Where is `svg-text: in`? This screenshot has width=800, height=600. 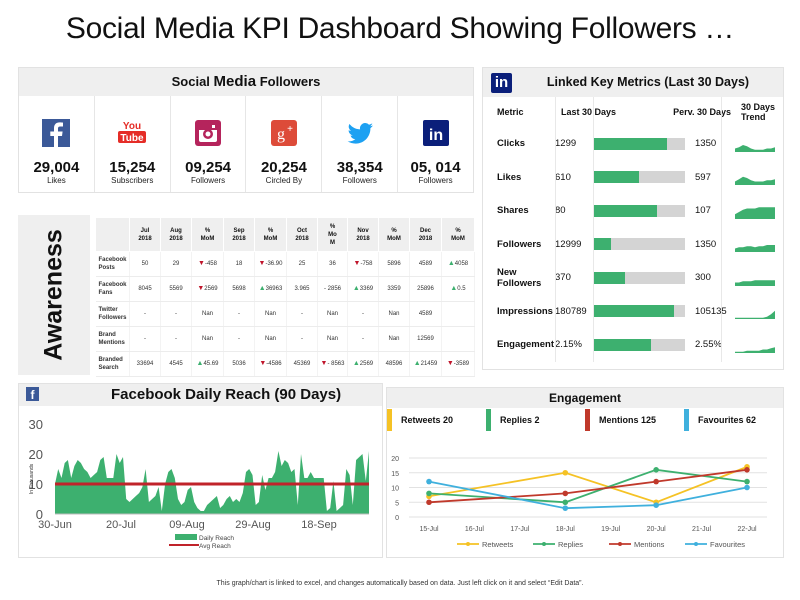 svg-text: in is located at coordinates (435, 135).